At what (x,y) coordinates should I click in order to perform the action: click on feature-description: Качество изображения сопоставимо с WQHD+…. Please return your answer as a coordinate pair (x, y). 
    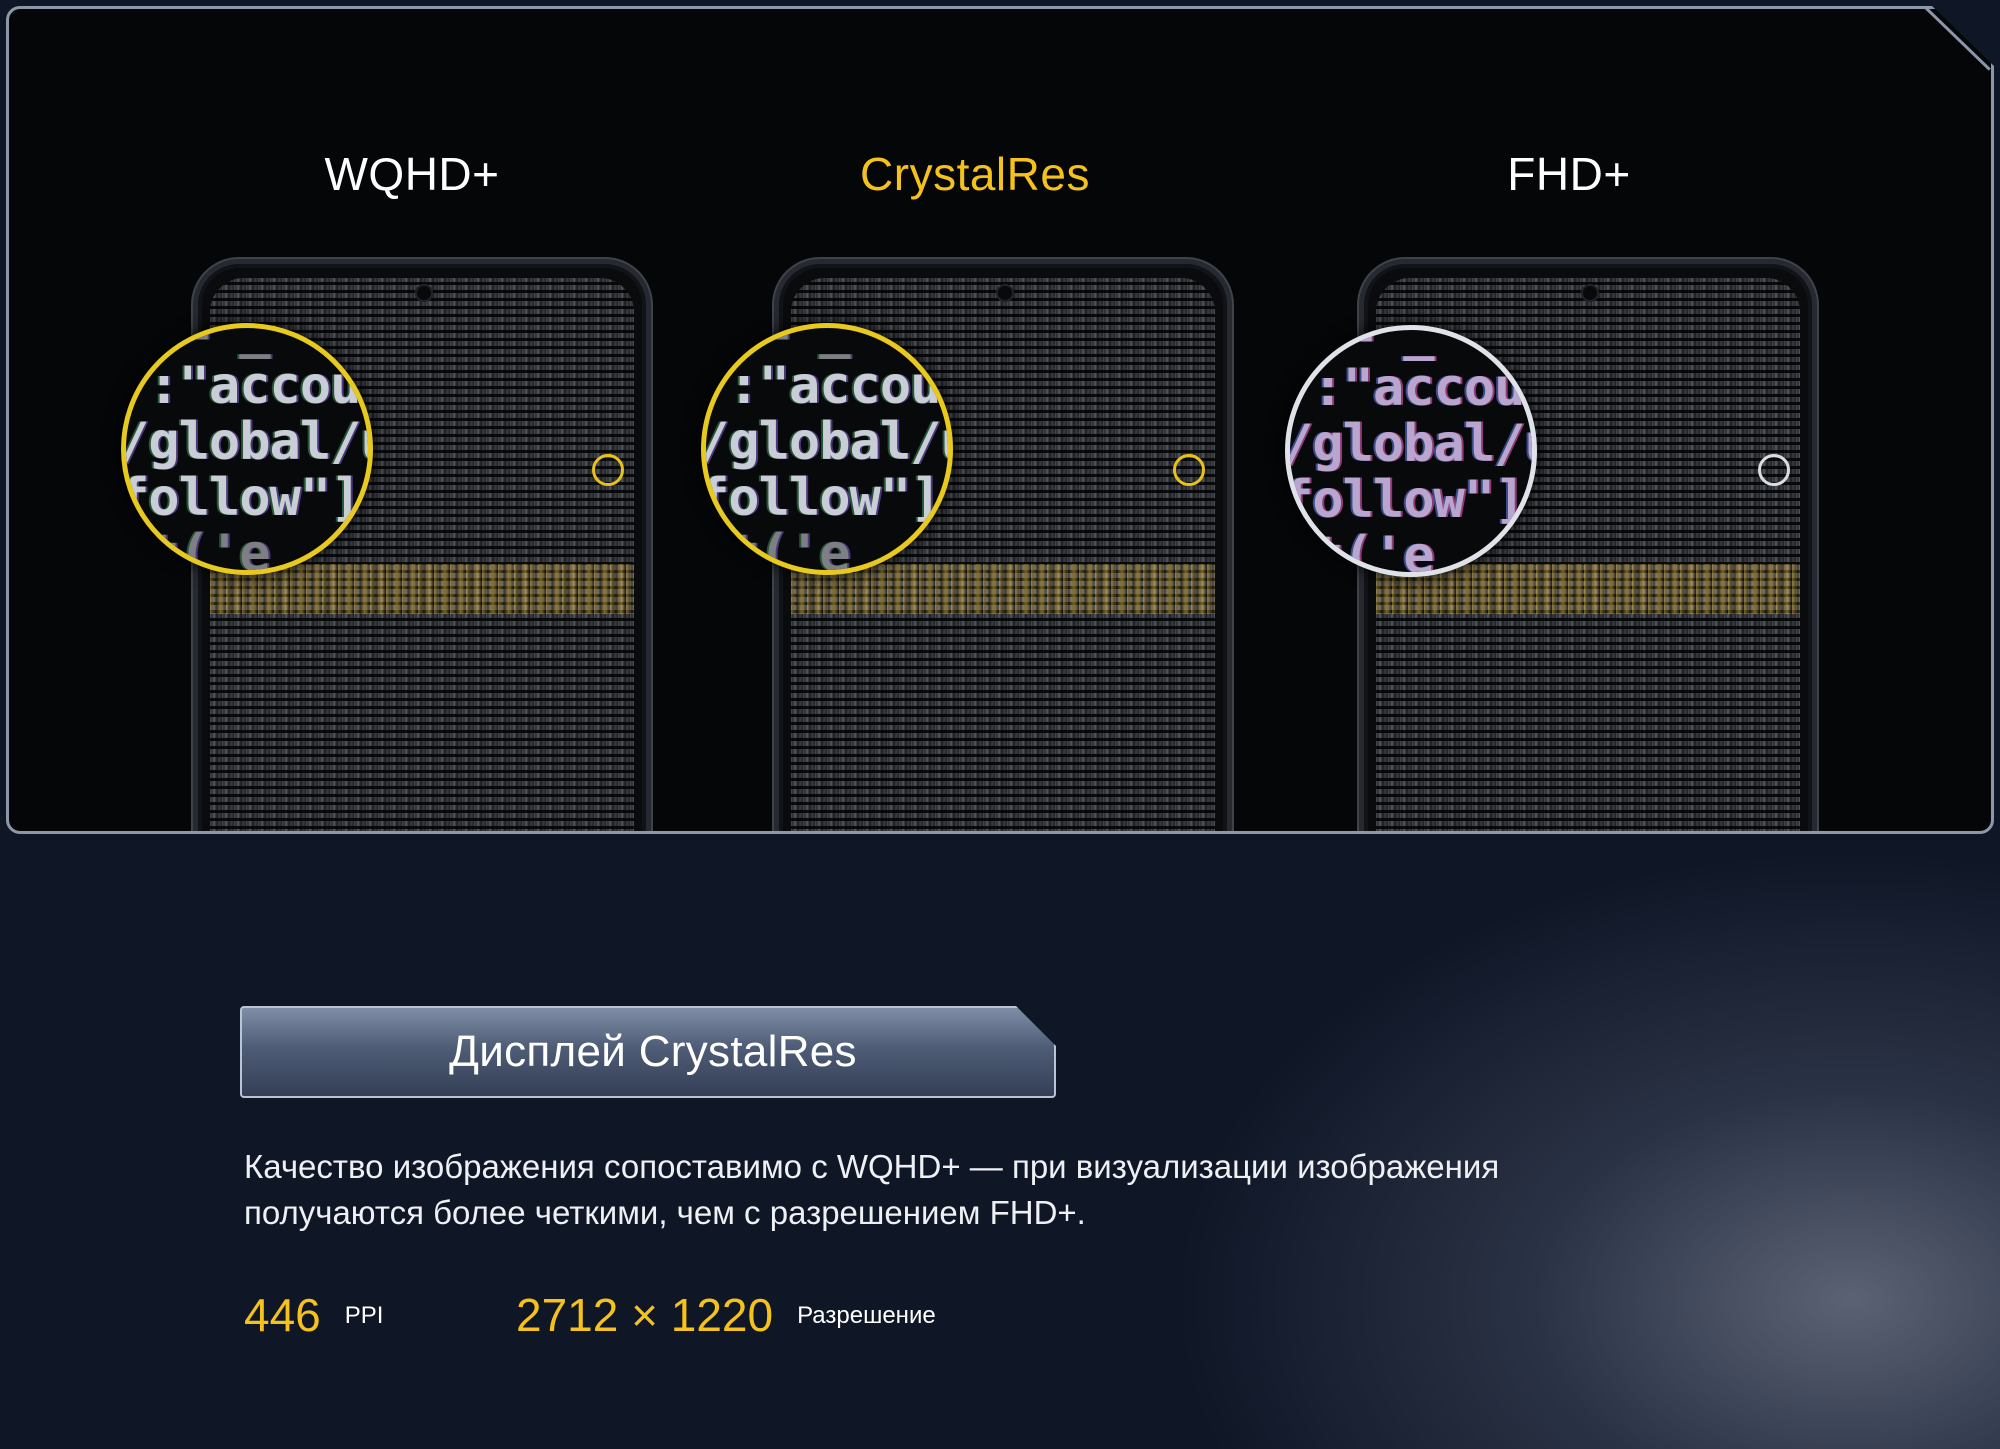
    Looking at the image, I should click on (1004, 1190).